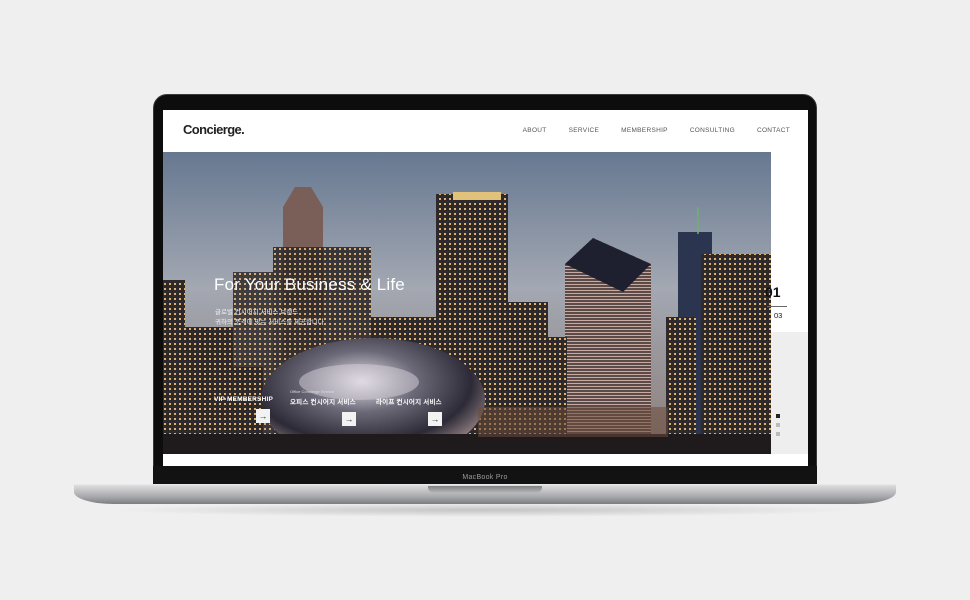 The height and width of the screenshot is (600, 970). Describe the element at coordinates (773, 130) in the screenshot. I see `nav-item-contact: CONTACT` at that location.